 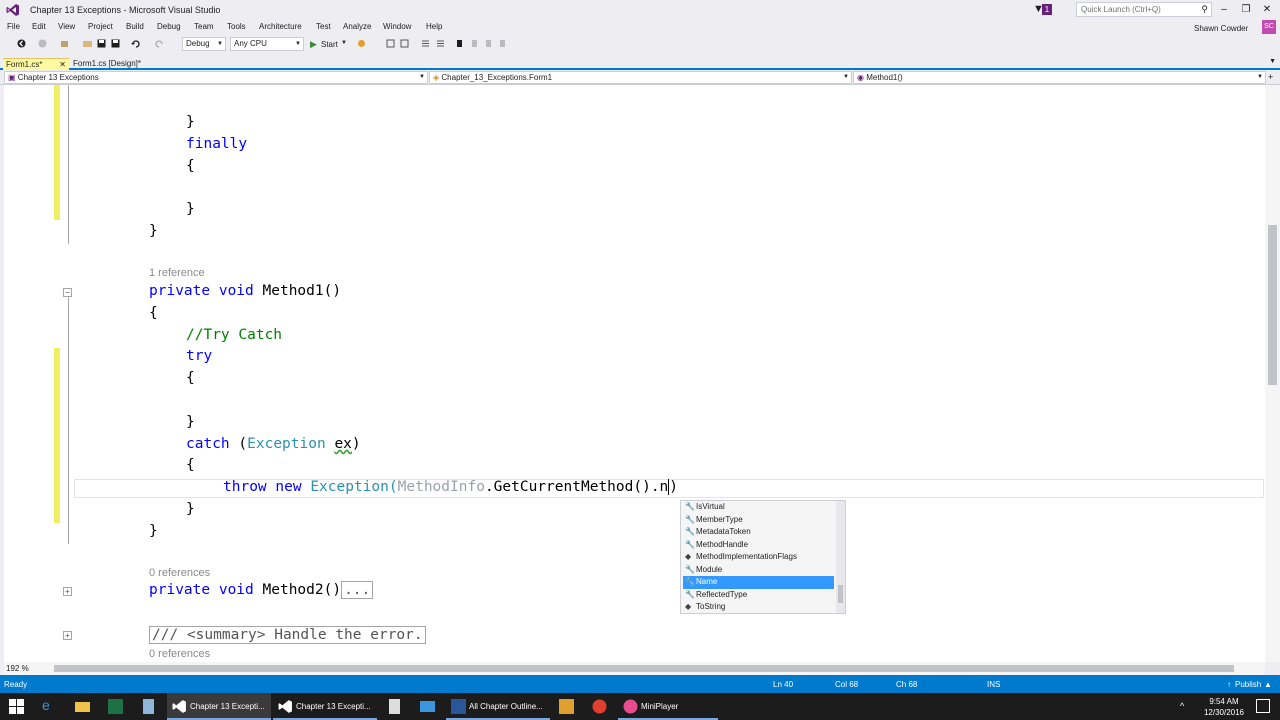 What do you see at coordinates (204, 44) in the screenshot?
I see `solution-configuration-select: Debug ▼` at bounding box center [204, 44].